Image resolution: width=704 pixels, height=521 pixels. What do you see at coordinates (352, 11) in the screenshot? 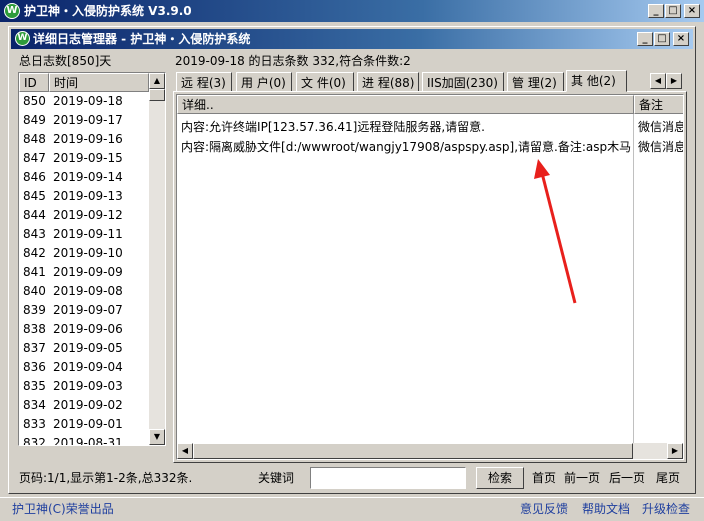
I see `outer-title-bar: W 护卫神・入侵防护系统 V3.9.0 _ □ ×` at bounding box center [352, 11].